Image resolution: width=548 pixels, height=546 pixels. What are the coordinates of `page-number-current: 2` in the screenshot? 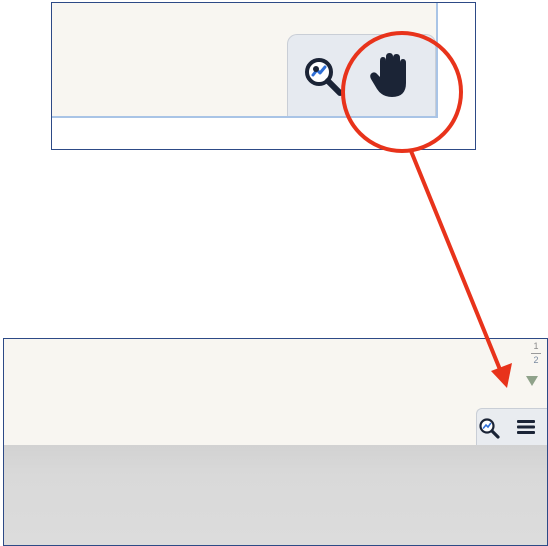 It's located at (536, 360).